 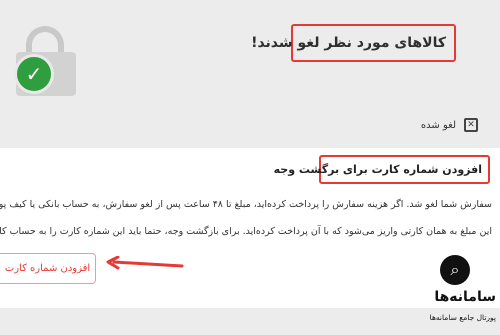 What do you see at coordinates (465, 297) in the screenshot?
I see `brand-name: سامانه‌ها` at bounding box center [465, 297].